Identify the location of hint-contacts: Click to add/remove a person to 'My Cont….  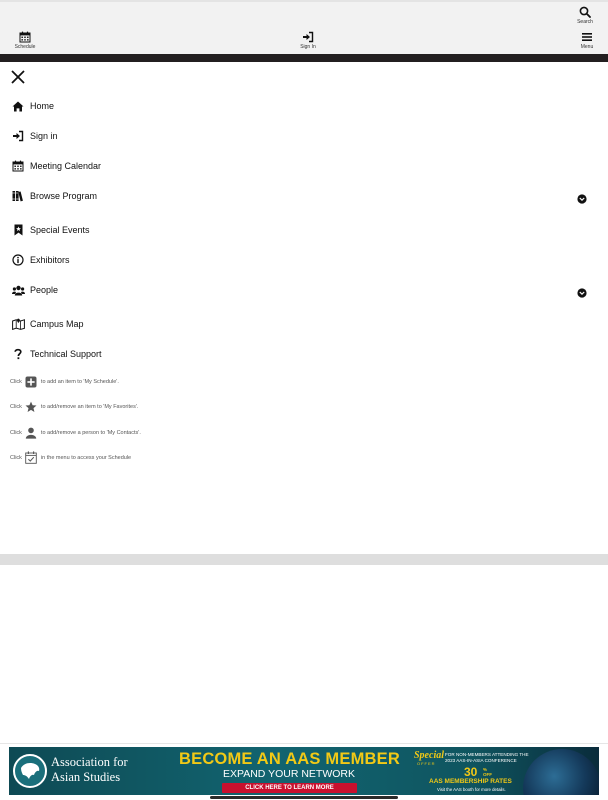
(75, 432).